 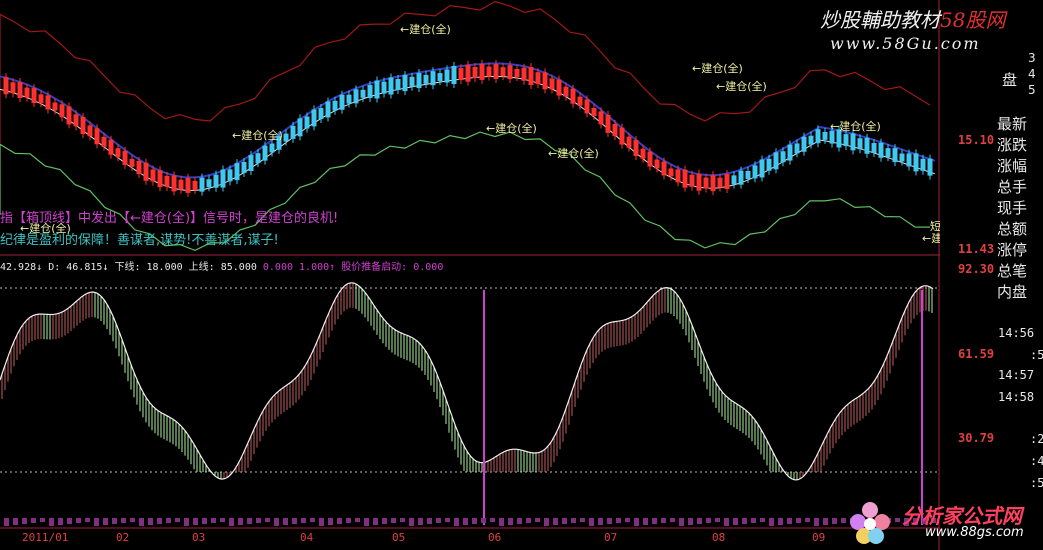 What do you see at coordinates (1016, 375) in the screenshot?
I see `time-label: 14:57` at bounding box center [1016, 375].